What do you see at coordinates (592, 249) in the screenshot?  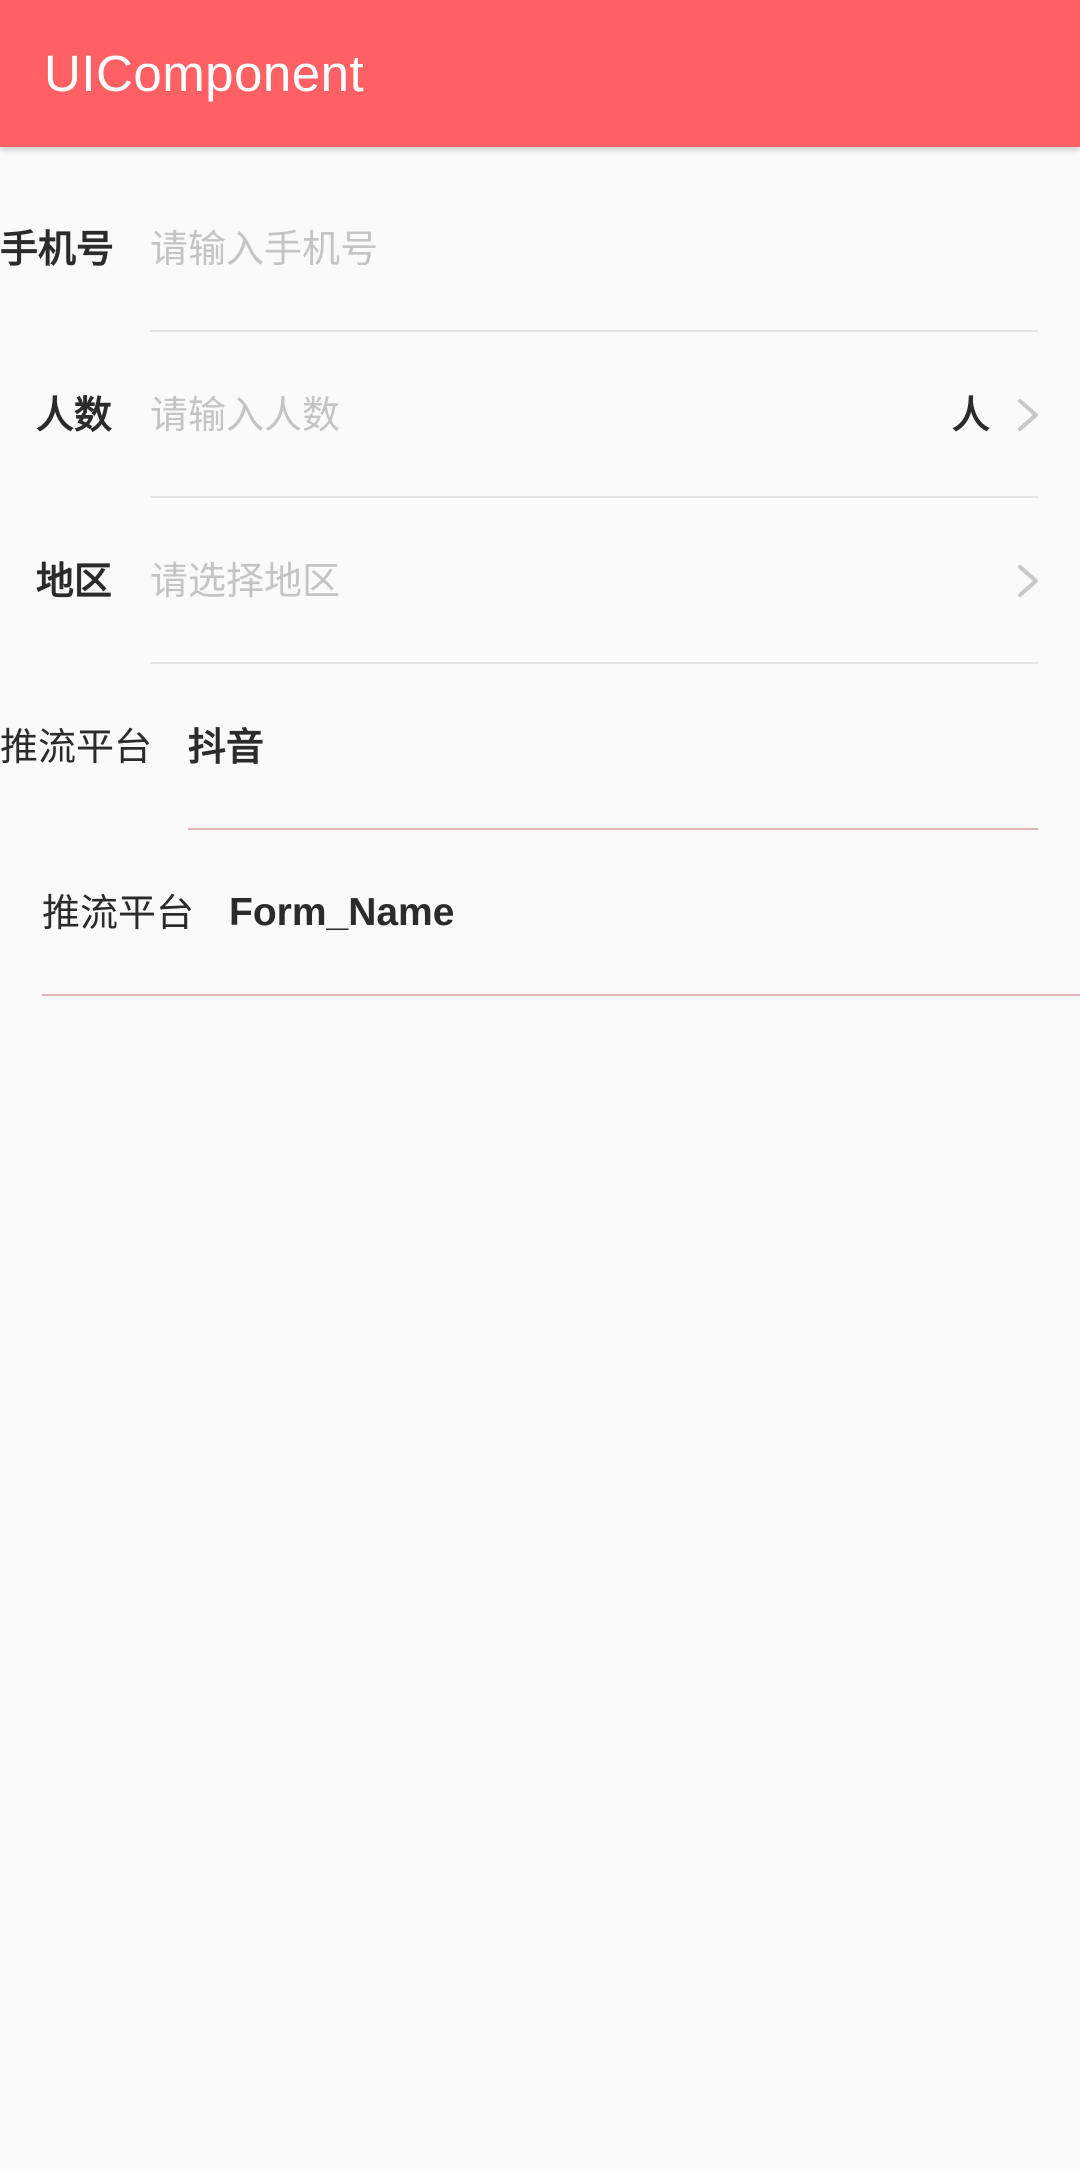 I see `phone-input` at bounding box center [592, 249].